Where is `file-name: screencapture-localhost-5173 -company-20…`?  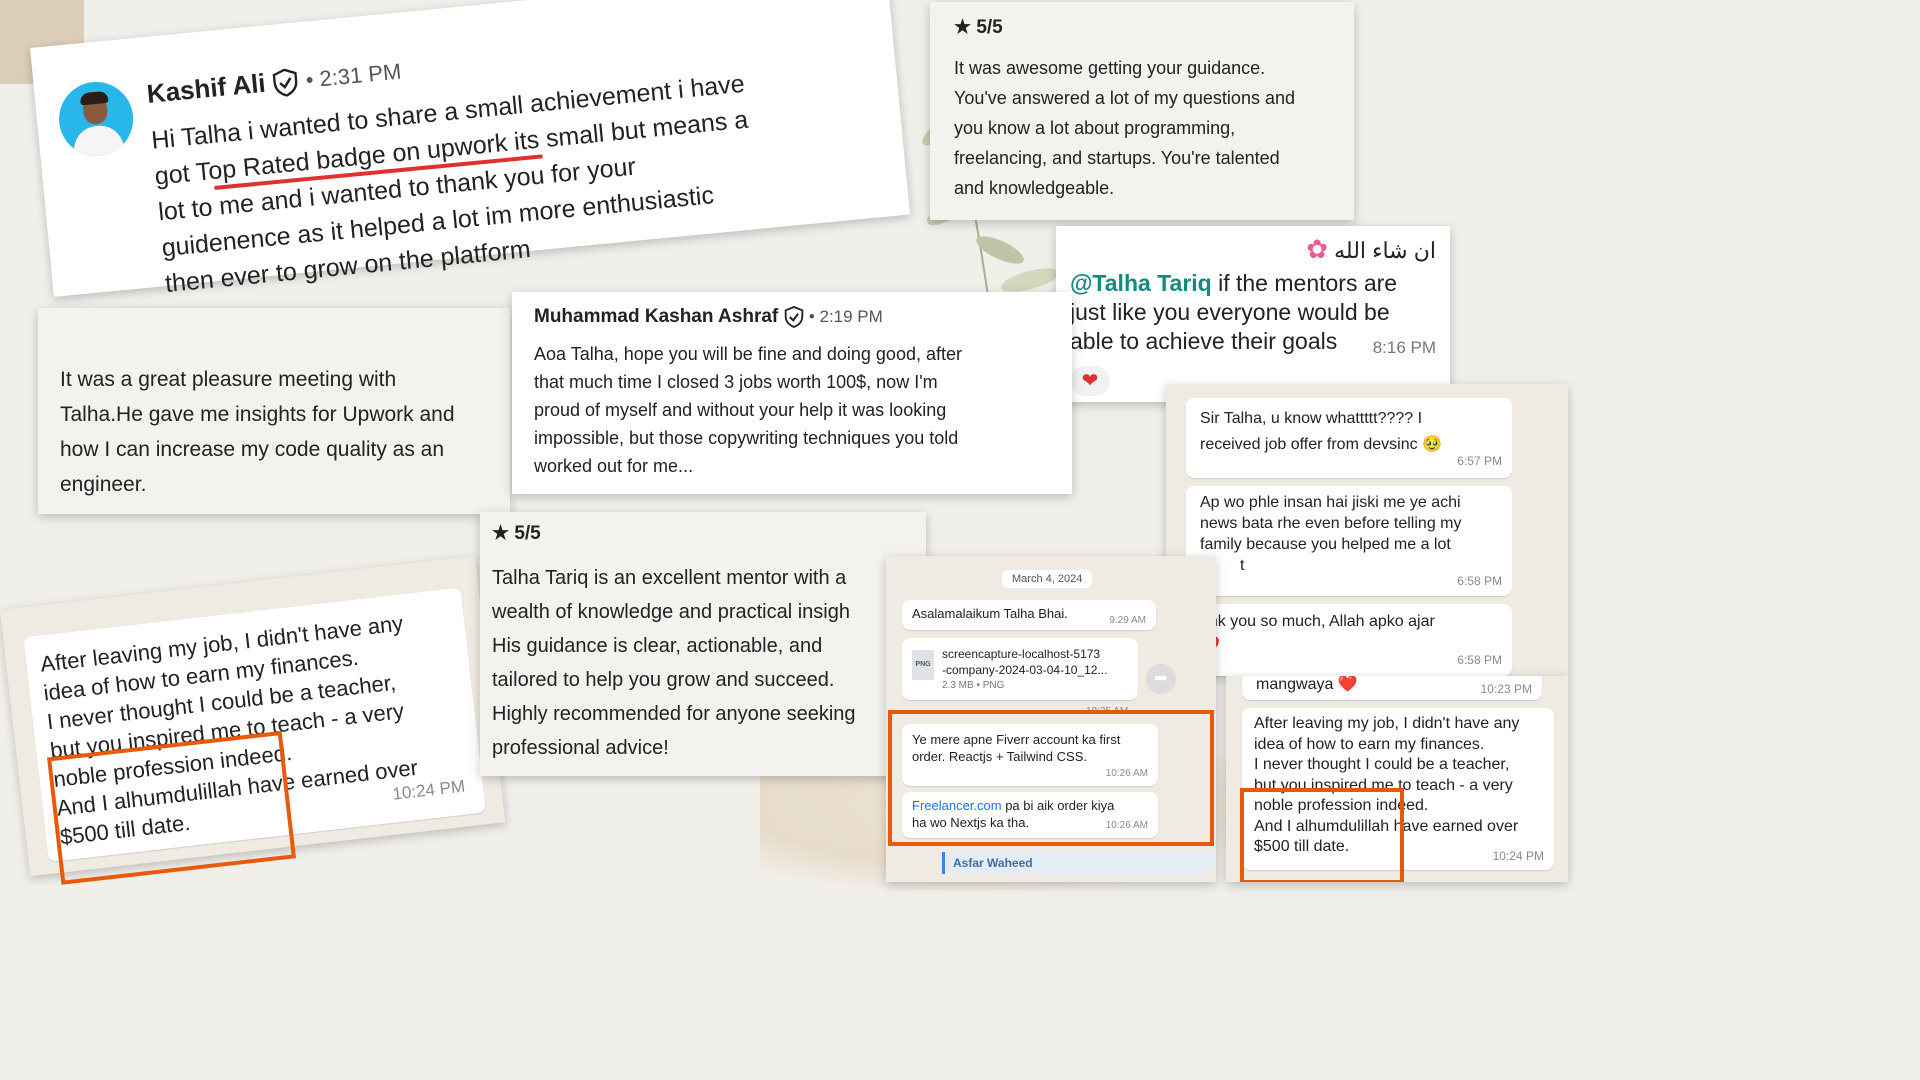
file-name: screencapture-localhost-5173 -company-20… is located at coordinates (1024, 670).